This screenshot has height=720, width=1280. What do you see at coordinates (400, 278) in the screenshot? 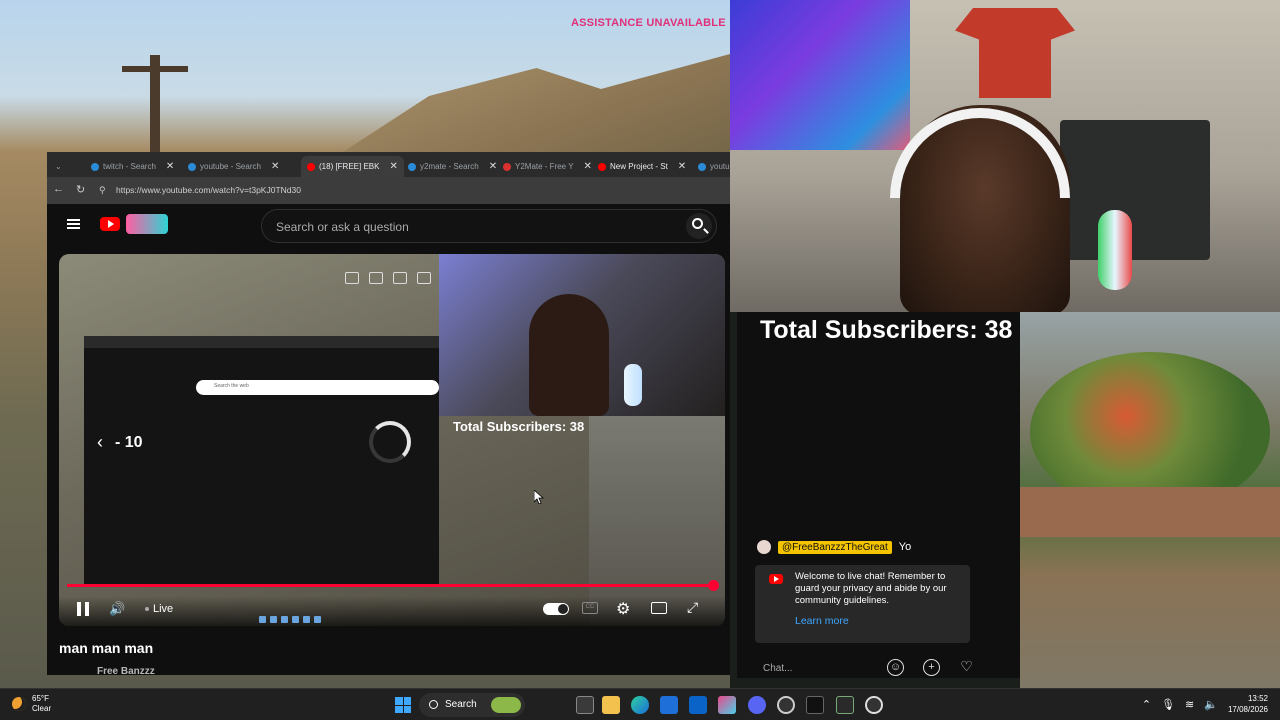
I see `share-icon` at bounding box center [400, 278].